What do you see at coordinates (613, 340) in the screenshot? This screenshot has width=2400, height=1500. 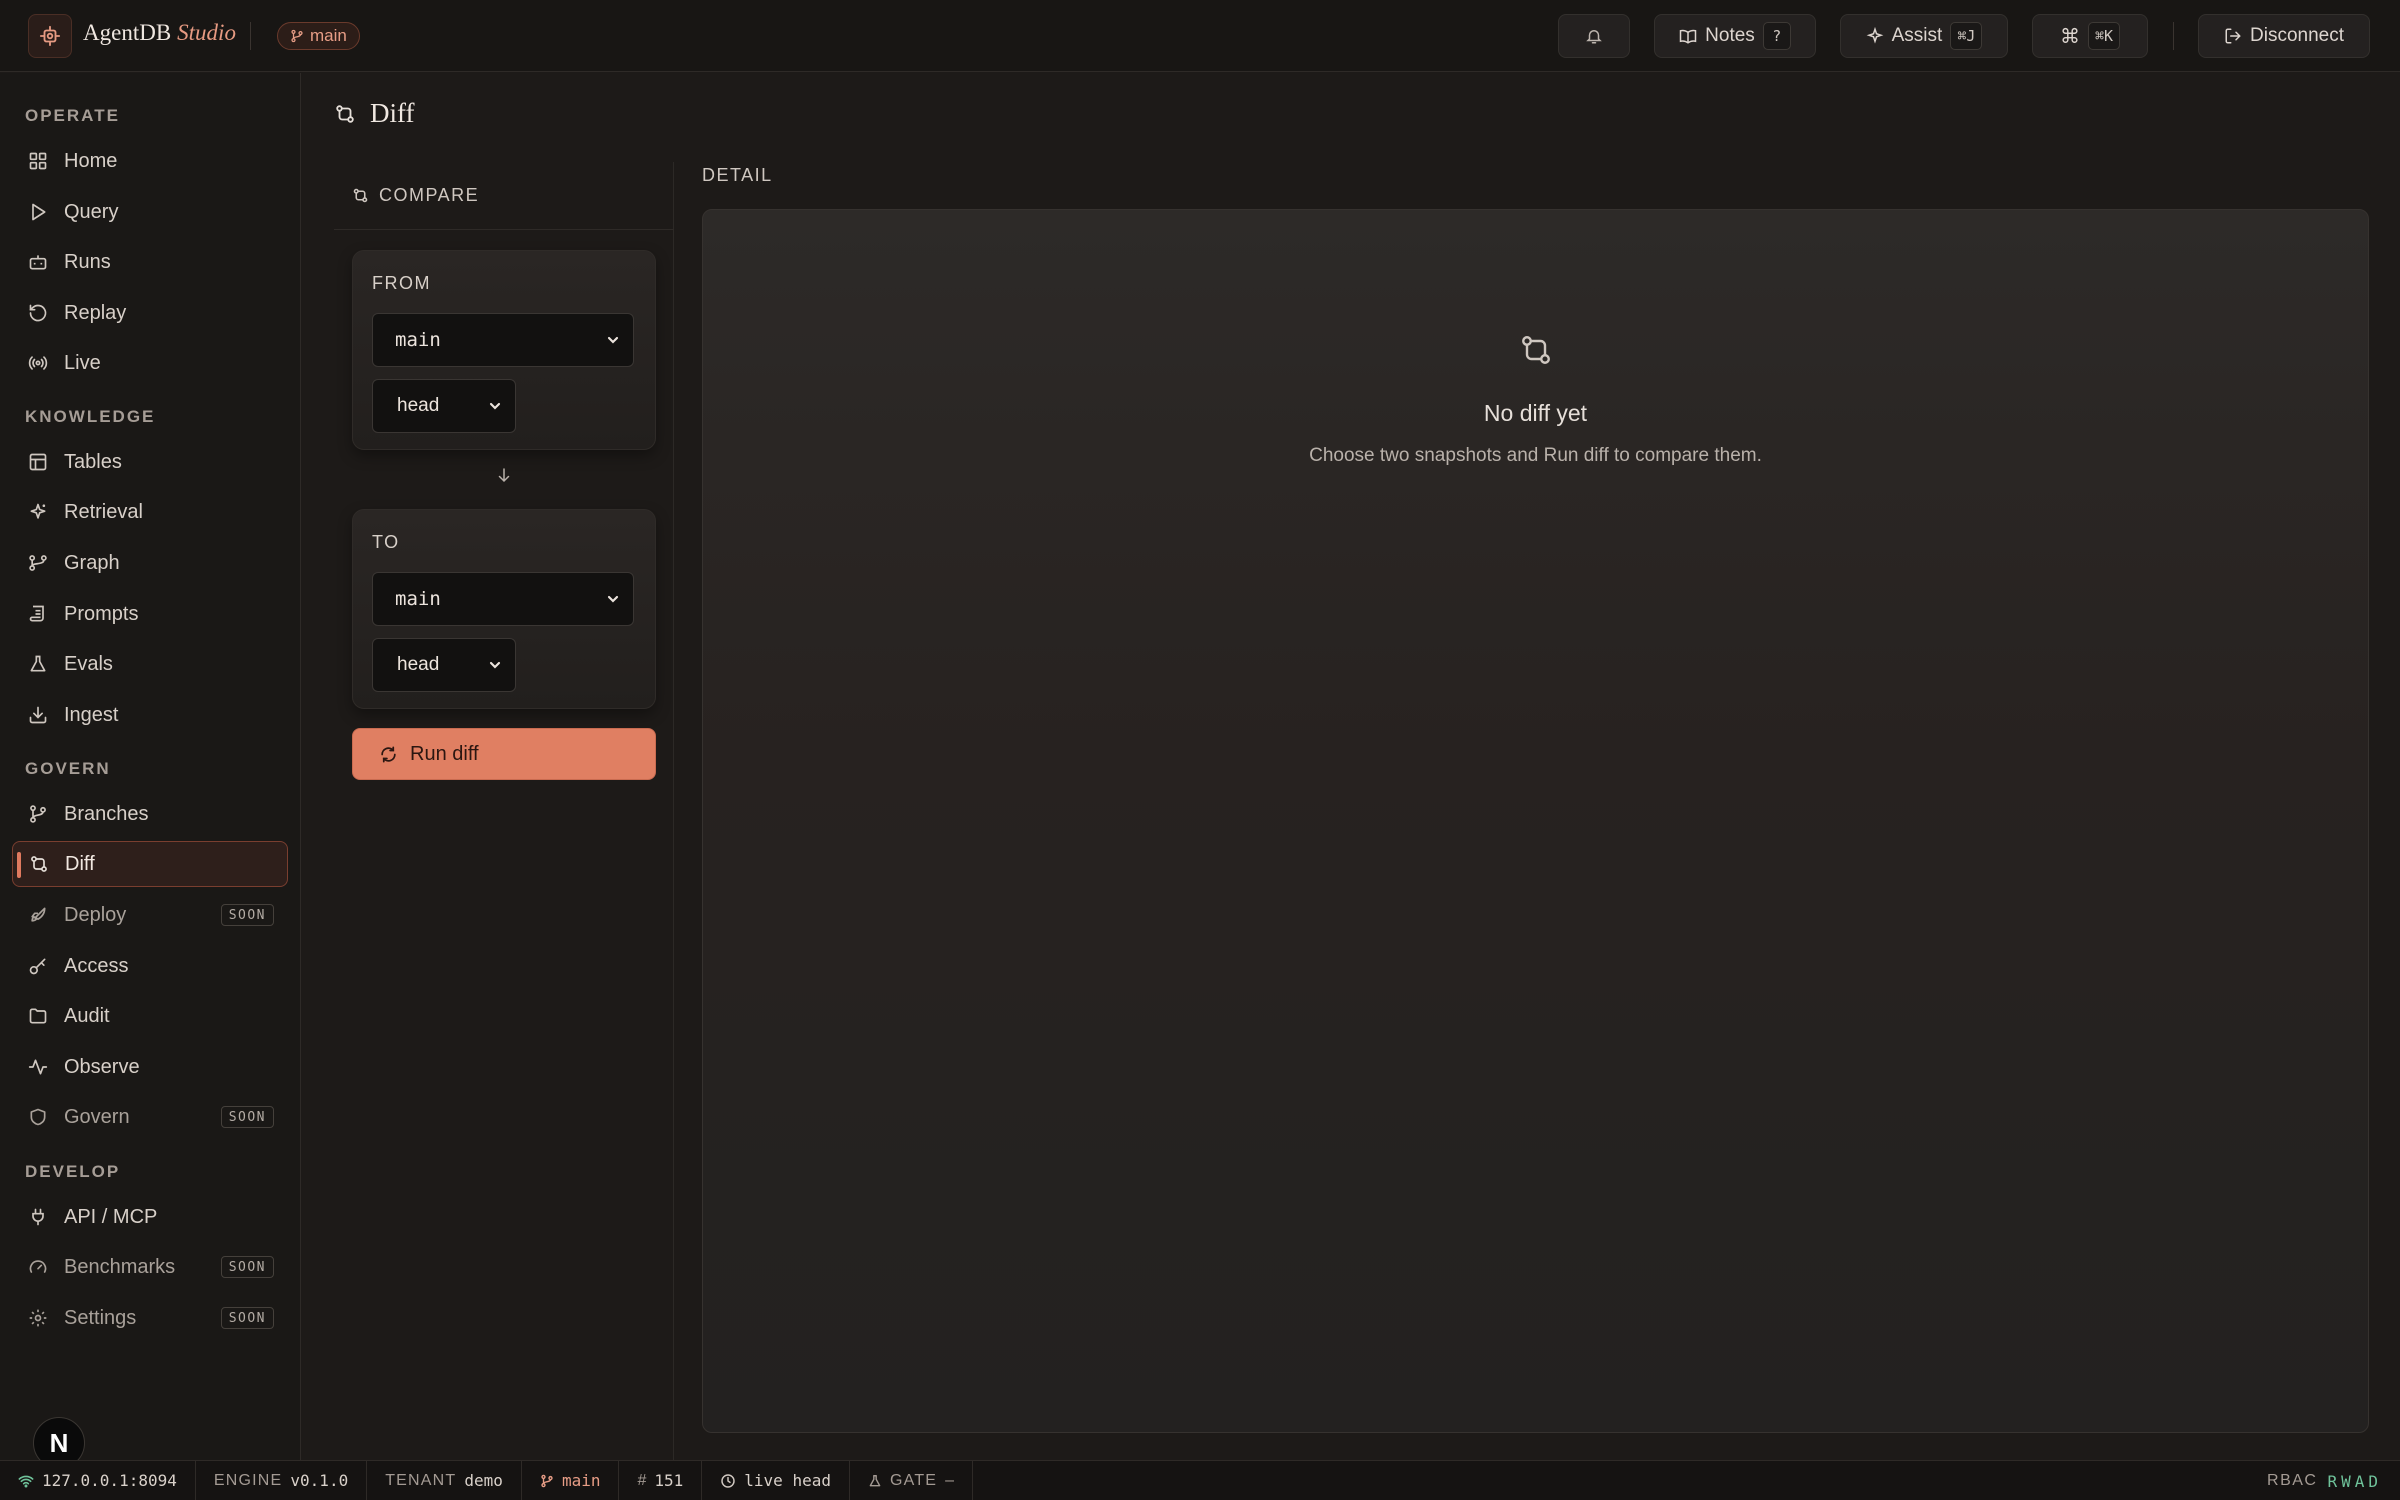 I see `chevron-down-icon` at bounding box center [613, 340].